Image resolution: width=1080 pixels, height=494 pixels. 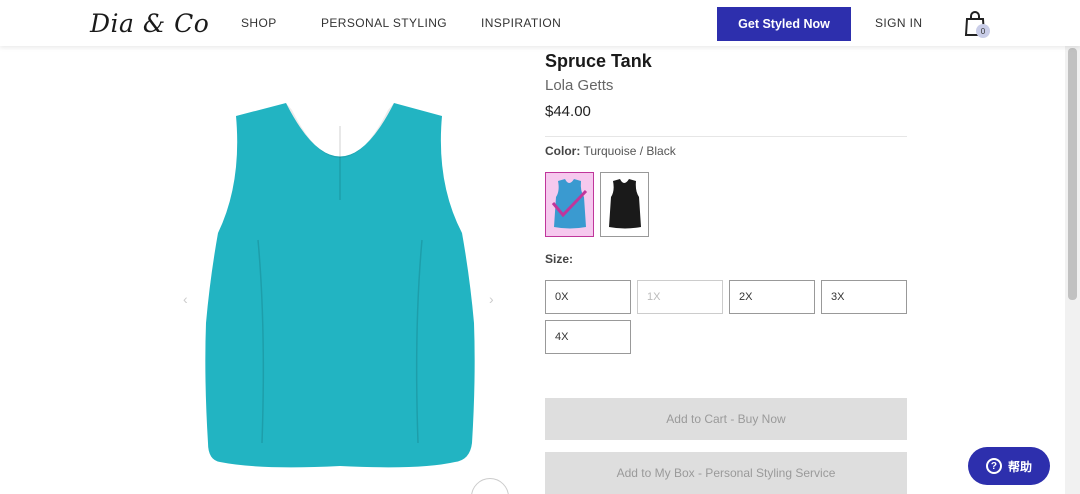 I want to click on size-0x-button: 0X, so click(x=588, y=297).